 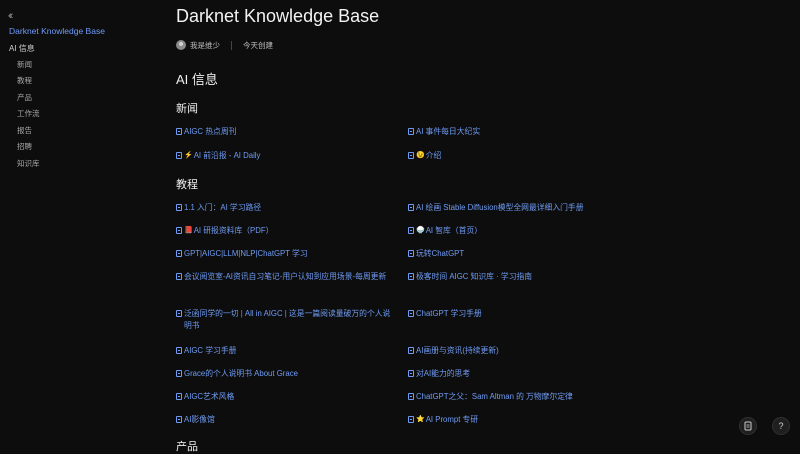 I want to click on doc-link: 😉 介绍, so click(x=518, y=156).